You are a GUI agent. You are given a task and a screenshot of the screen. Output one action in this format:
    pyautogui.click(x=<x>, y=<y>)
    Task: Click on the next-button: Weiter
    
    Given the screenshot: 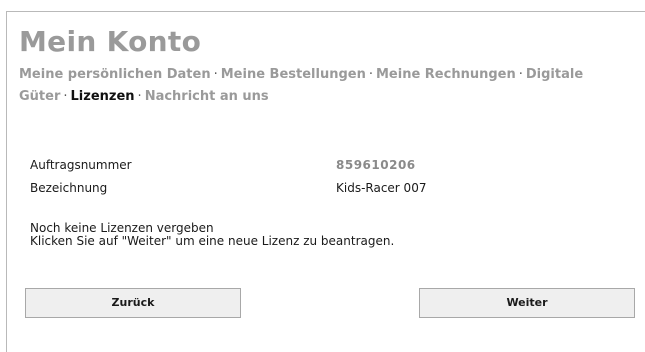 What is the action you would take?
    pyautogui.click(x=527, y=303)
    